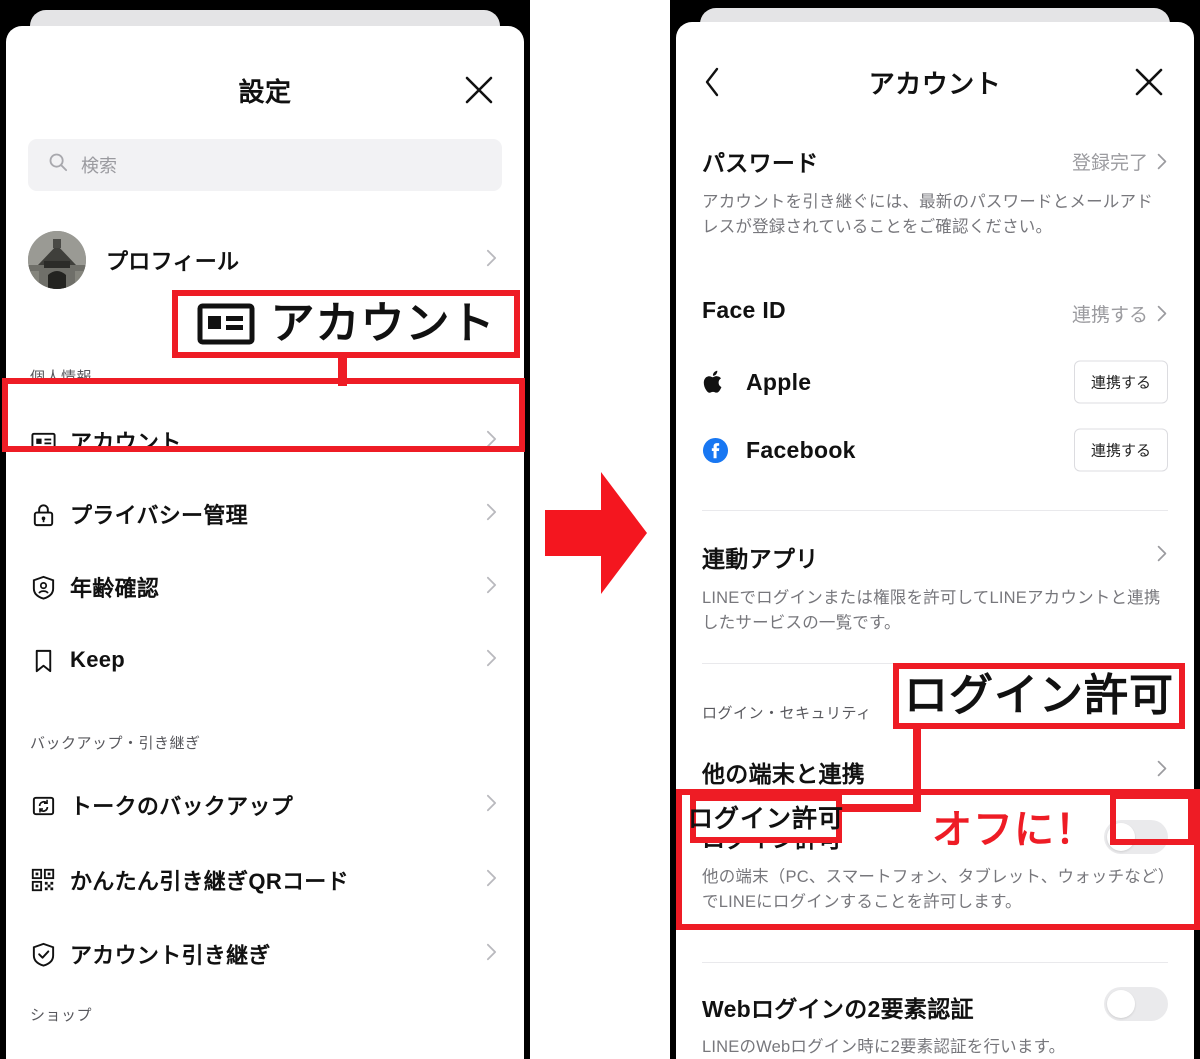 The width and height of the screenshot is (1200, 1059). I want to click on list-item-other-device: 他の端末と連携, so click(935, 772).